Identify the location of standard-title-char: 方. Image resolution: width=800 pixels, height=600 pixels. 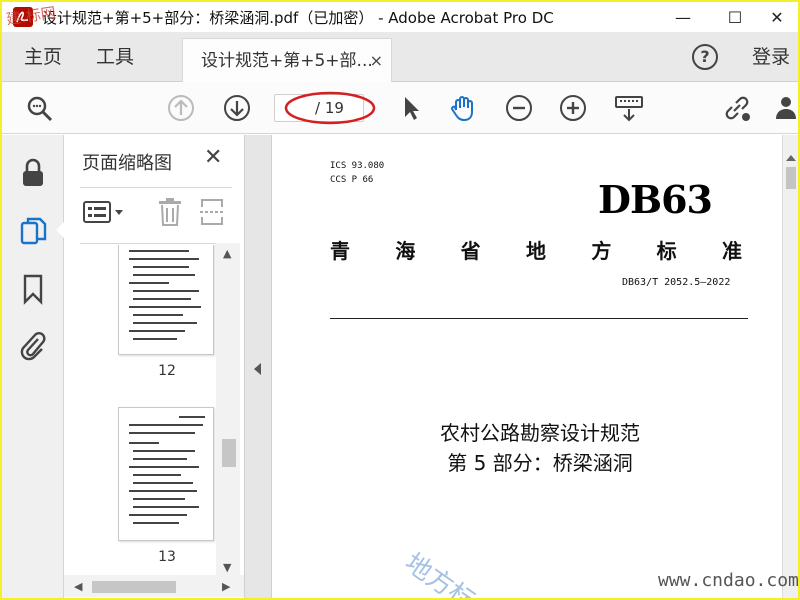
(601, 251).